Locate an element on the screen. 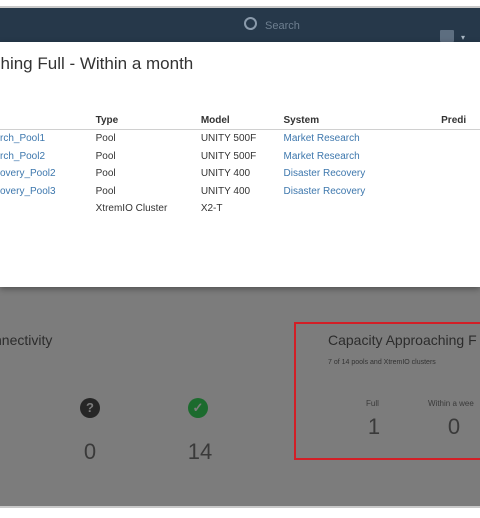 The height and width of the screenshot is (518, 480). system-link is located at coordinates (363, 209).